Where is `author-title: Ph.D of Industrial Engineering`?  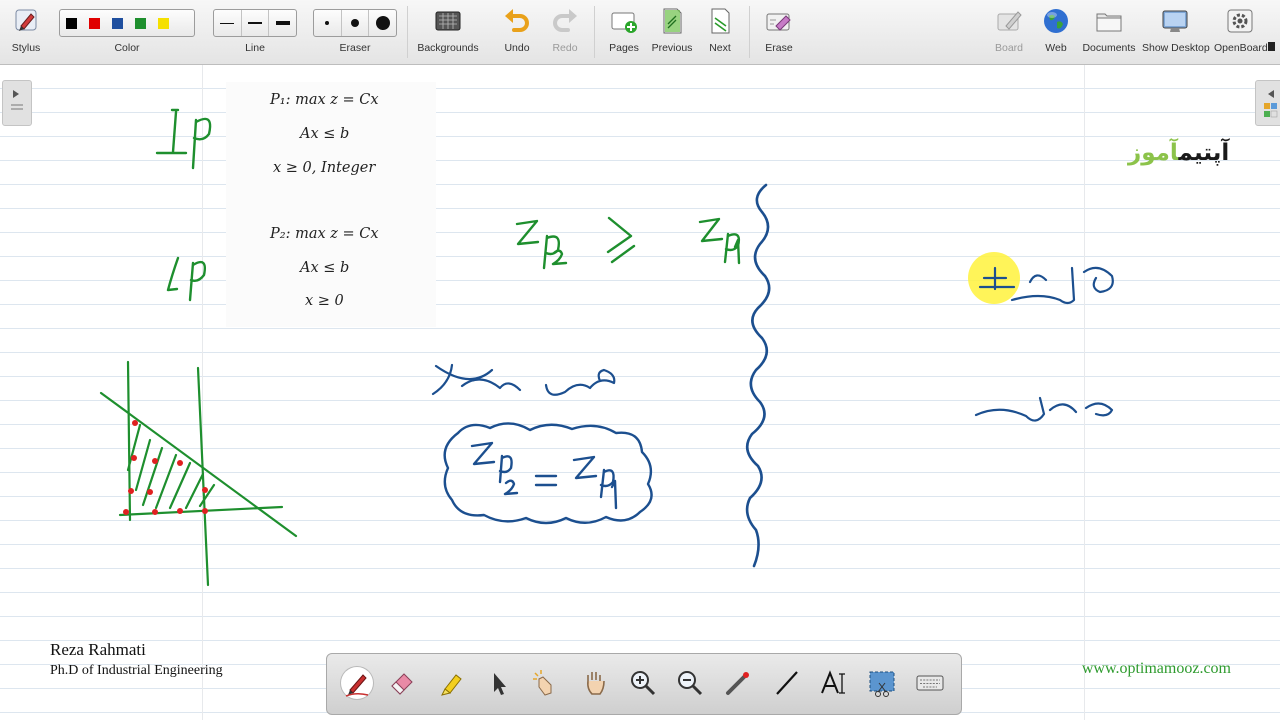
author-title: Ph.D of Industrial Engineering is located at coordinates (136, 670).